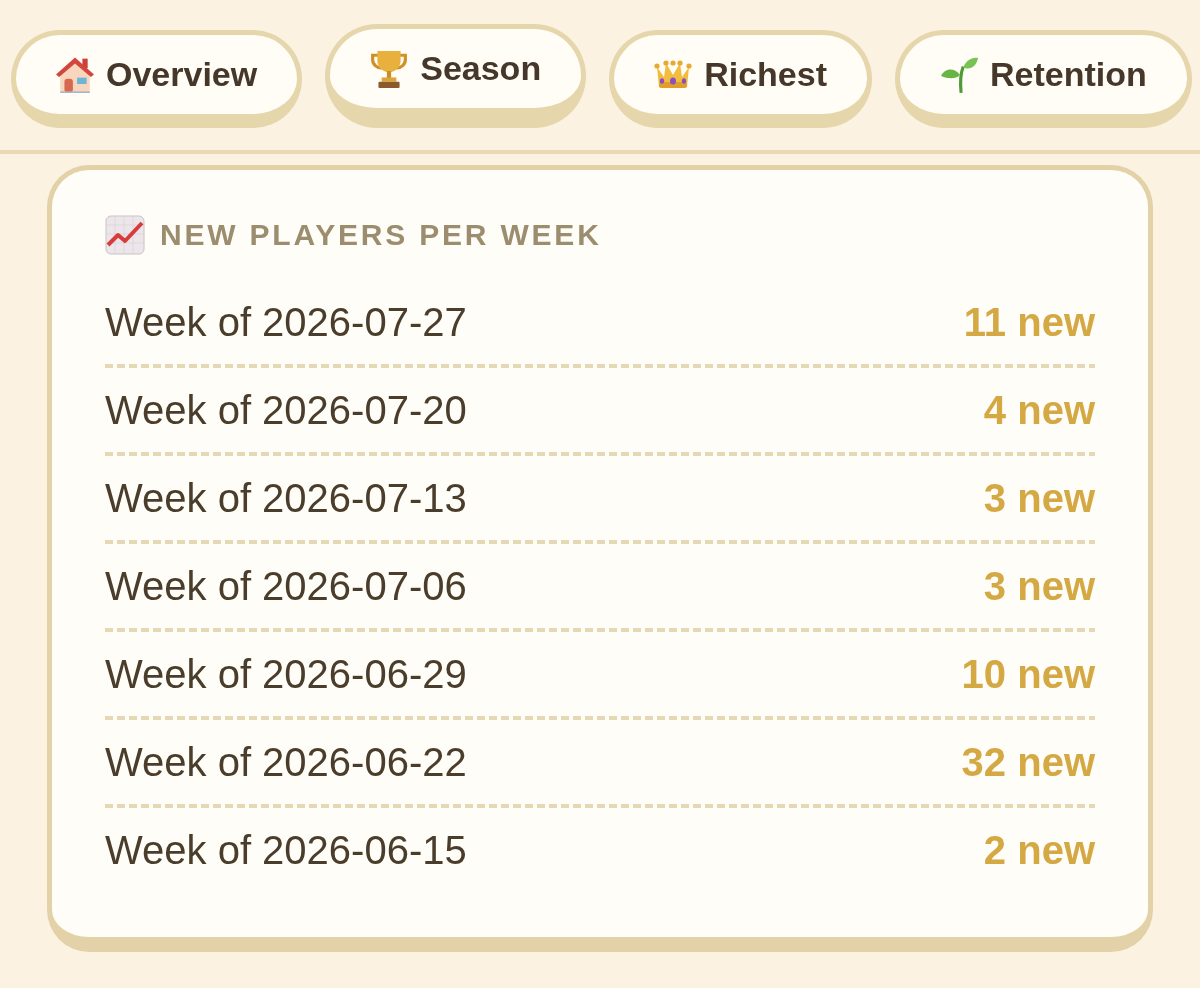 This screenshot has width=1200, height=988. What do you see at coordinates (286, 586) in the screenshot?
I see `week-label: Week of 2026-07-06` at bounding box center [286, 586].